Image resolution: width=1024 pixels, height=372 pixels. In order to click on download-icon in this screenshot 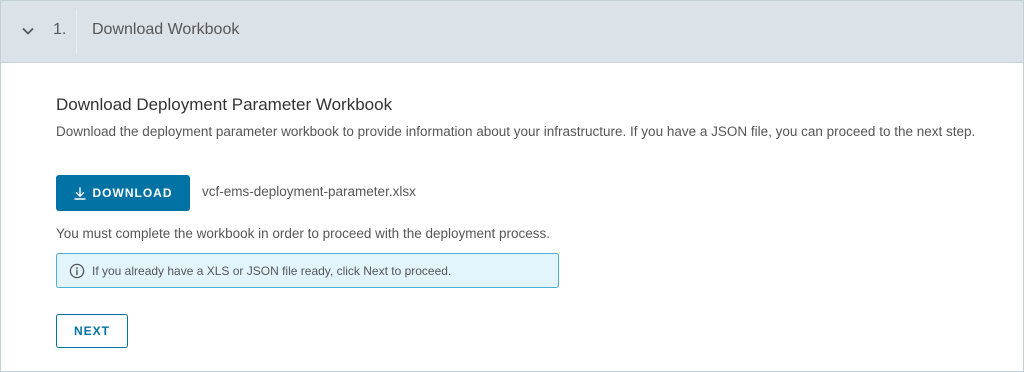, I will do `click(79, 193)`.